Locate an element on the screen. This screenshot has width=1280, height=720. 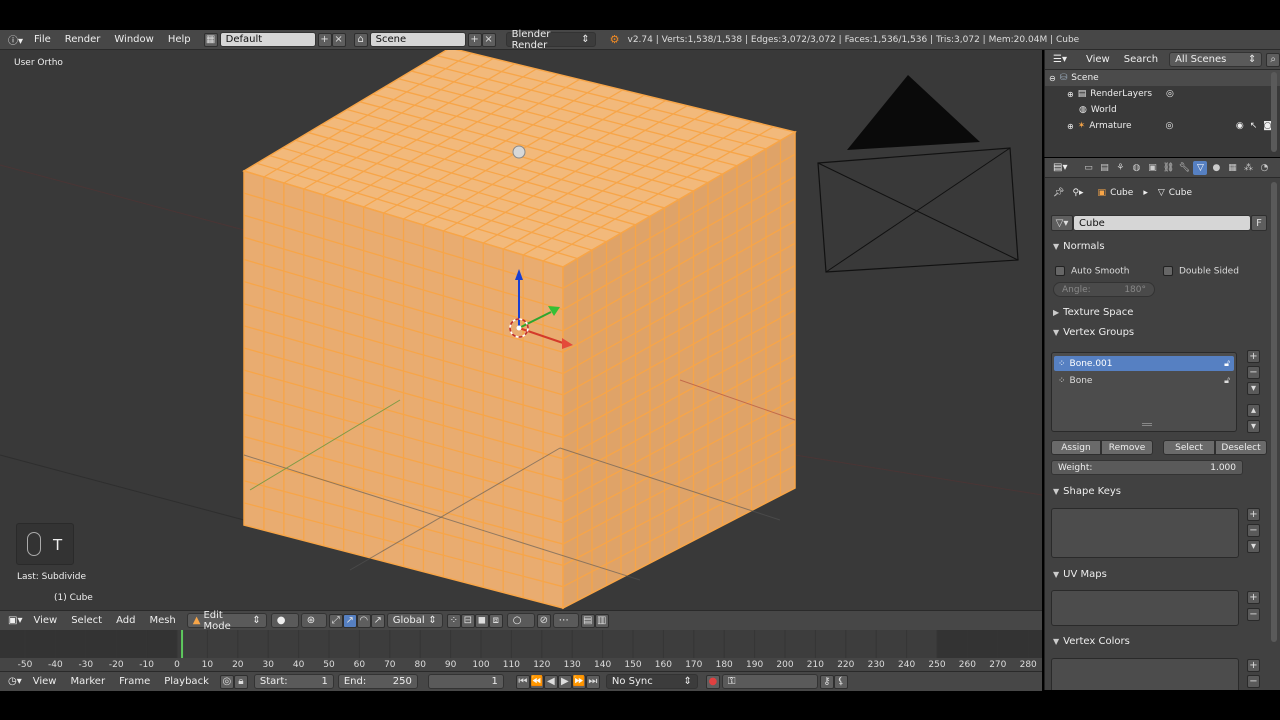
list-resize-grip is located at coordinates (1147, 424).